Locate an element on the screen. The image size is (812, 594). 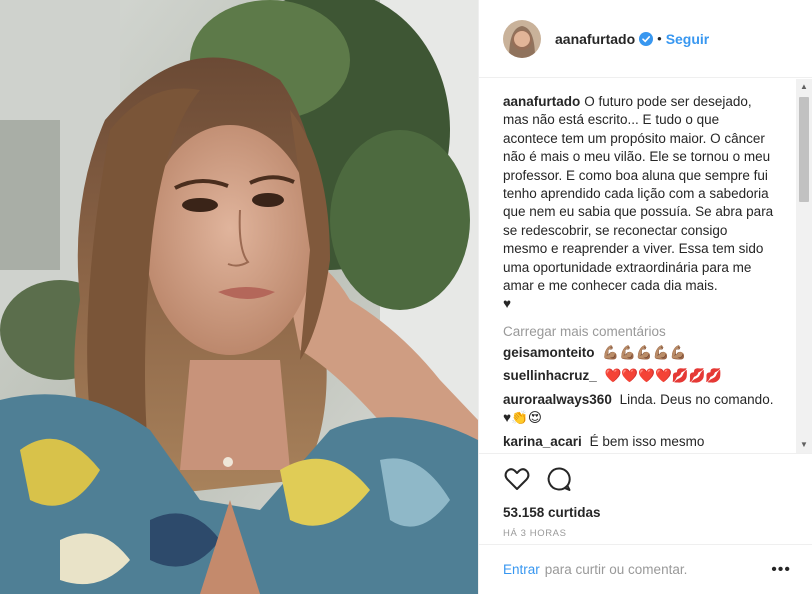
post-timestamp: HÁ 3 HORAS is located at coordinates (535, 533).